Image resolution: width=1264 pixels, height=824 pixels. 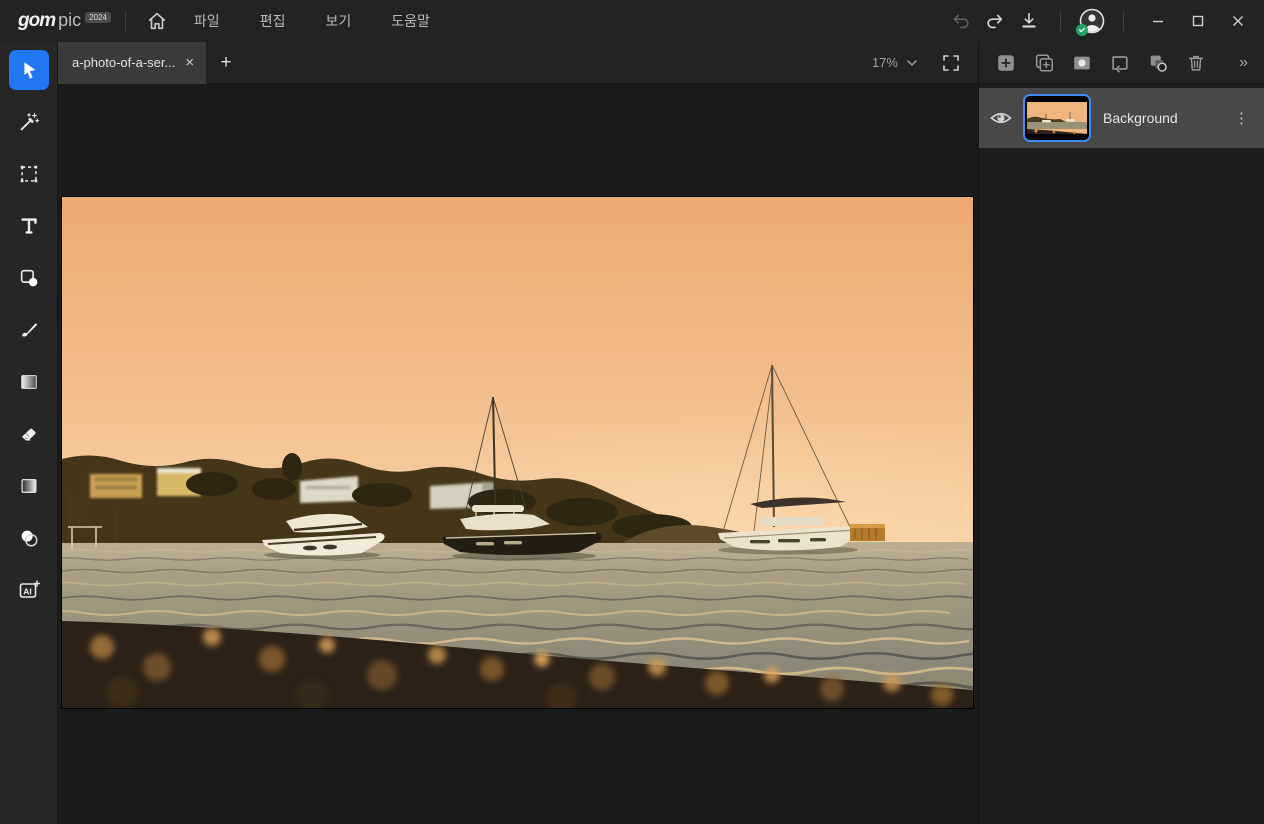 I want to click on adjust-icon, so click(x=28, y=486).